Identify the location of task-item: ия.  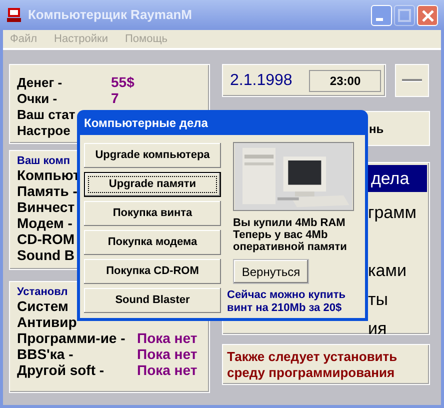
(397, 328).